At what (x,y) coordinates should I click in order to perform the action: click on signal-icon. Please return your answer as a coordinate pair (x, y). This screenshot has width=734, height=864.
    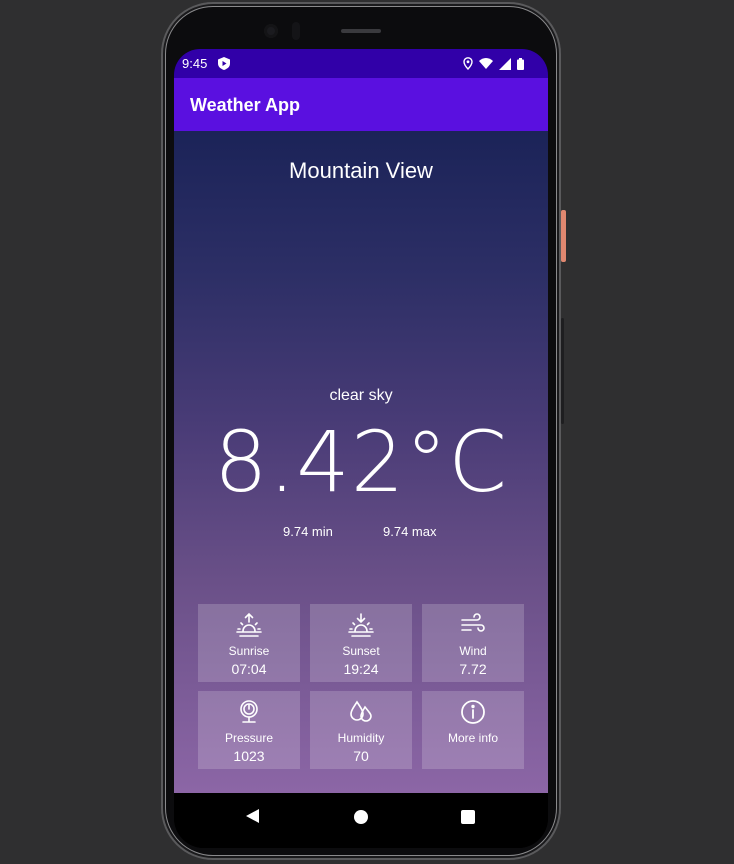
    Looking at the image, I should click on (505, 63).